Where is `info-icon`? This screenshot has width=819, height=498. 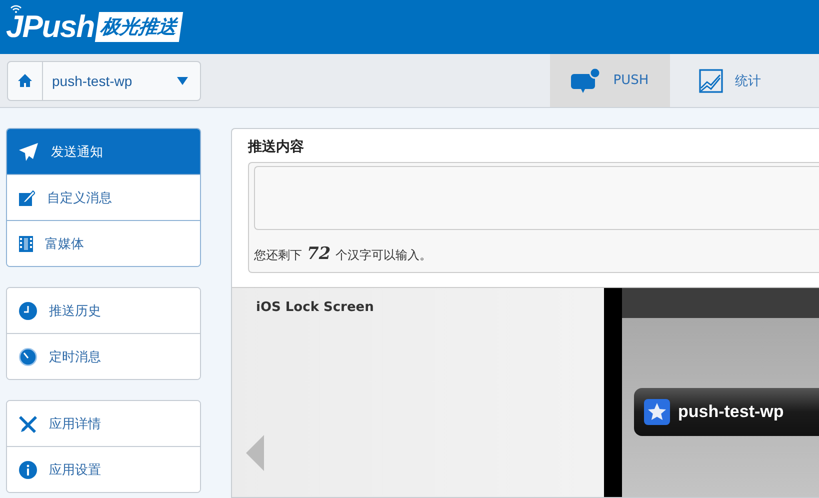 info-icon is located at coordinates (28, 469).